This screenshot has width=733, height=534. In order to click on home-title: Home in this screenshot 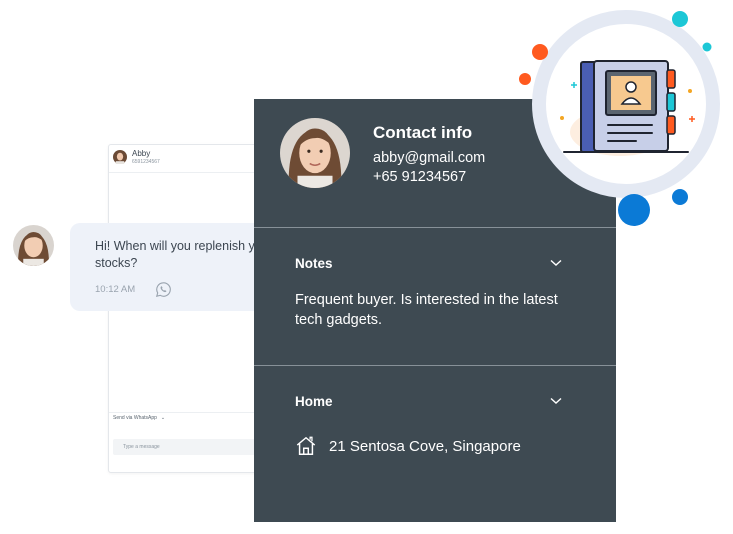, I will do `click(314, 401)`.